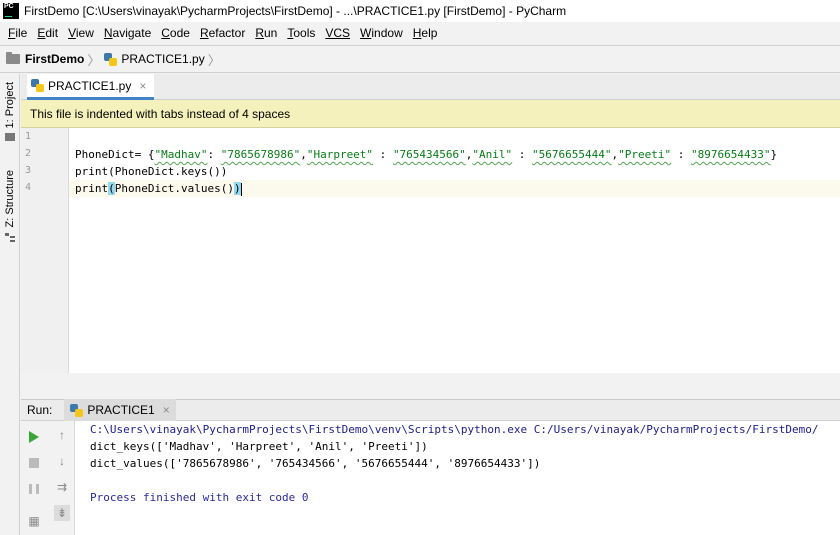 The image size is (840, 535). Describe the element at coordinates (45, 250) in the screenshot. I see `line-gutter: 1 2 3 4` at that location.